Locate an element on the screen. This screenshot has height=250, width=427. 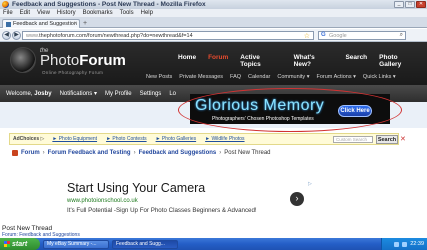
menu-view: View is located at coordinates (43, 13).